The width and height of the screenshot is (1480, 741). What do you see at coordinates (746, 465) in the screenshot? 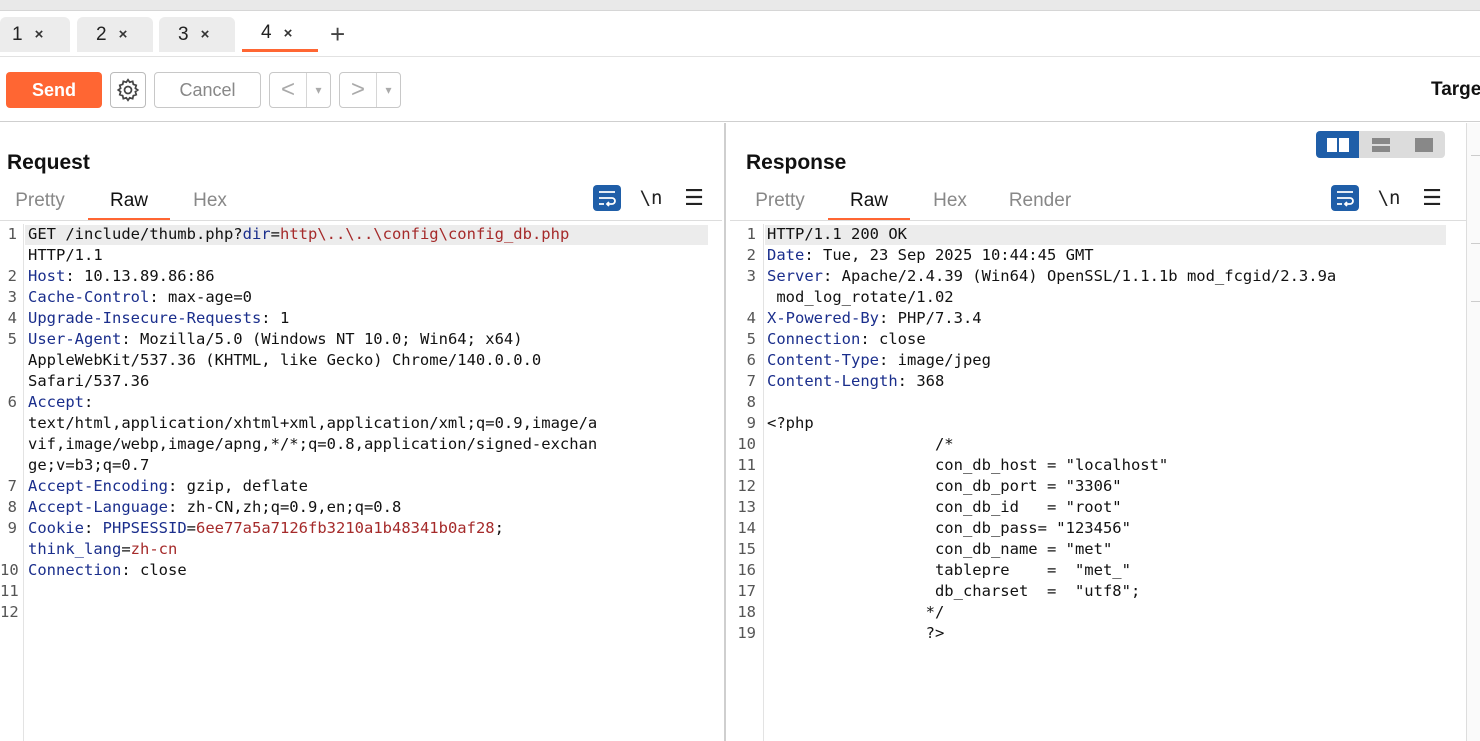
I see `line-number: 11` at bounding box center [746, 465].